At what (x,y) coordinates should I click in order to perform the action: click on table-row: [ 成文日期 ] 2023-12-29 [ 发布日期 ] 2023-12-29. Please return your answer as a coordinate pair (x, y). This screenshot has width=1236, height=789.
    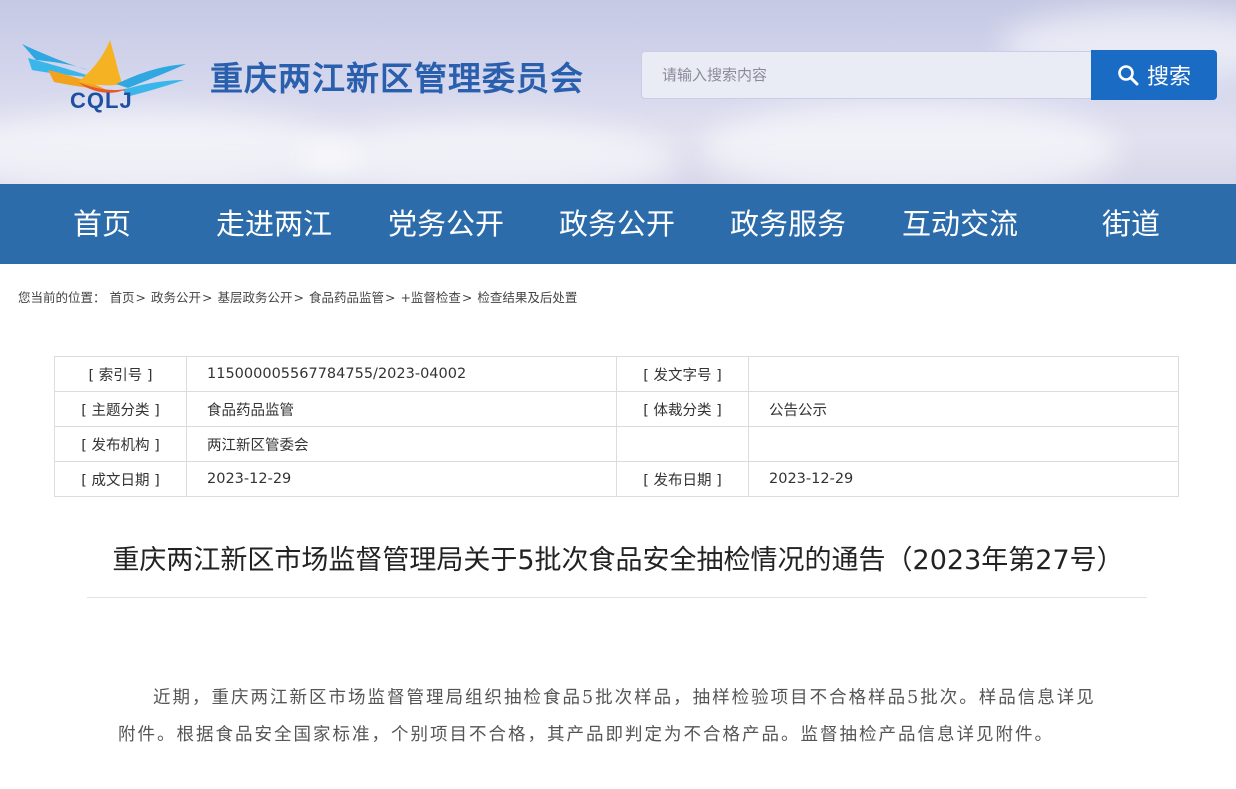
    Looking at the image, I should click on (616, 479).